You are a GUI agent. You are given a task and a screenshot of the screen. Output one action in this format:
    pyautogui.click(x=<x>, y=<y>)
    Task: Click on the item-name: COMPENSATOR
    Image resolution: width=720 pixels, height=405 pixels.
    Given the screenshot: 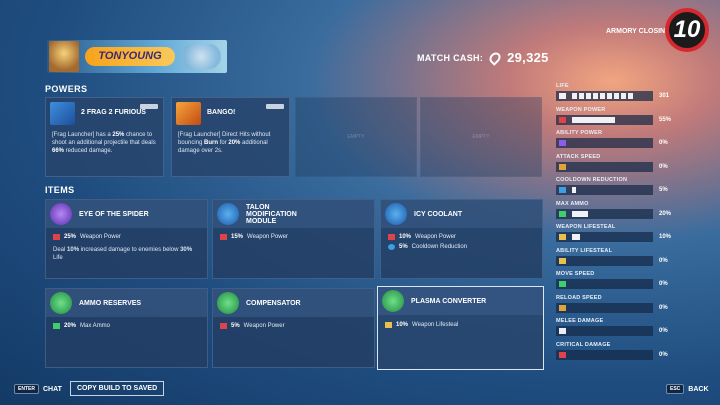 What is the action you would take?
    pyautogui.click(x=273, y=303)
    